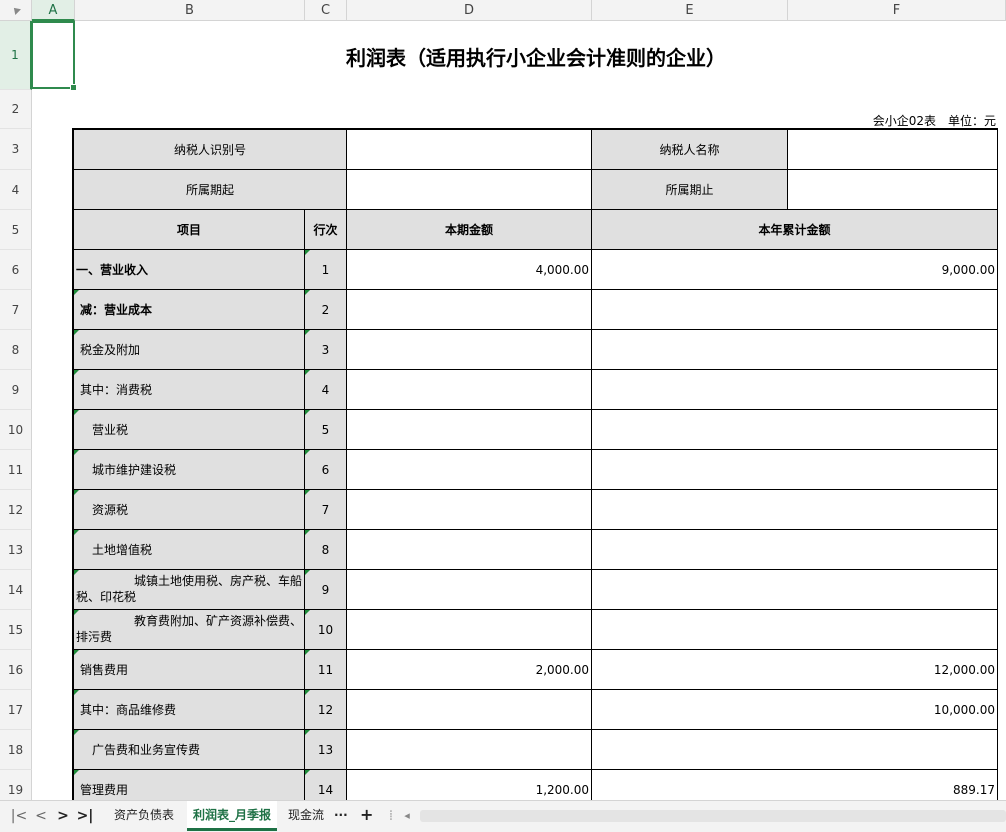 The height and width of the screenshot is (832, 1006). What do you see at coordinates (326, 390) in the screenshot?
I see `line-number: 4` at bounding box center [326, 390].